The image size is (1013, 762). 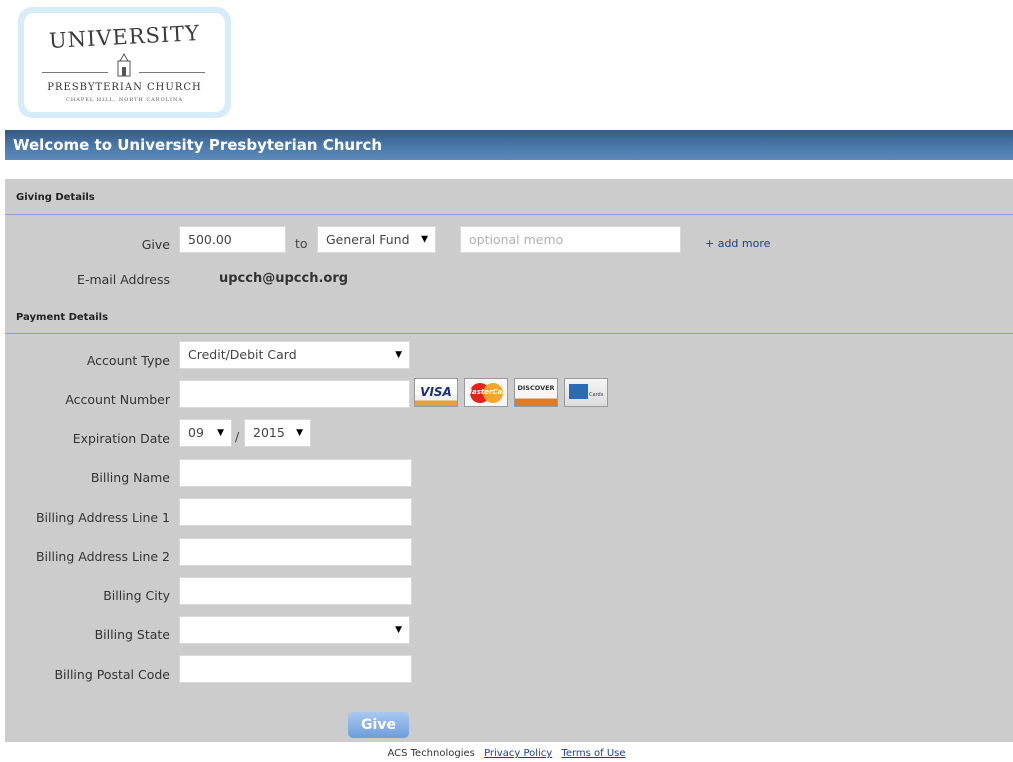 I want to click on account-type-label: Account Type, so click(x=128, y=360).